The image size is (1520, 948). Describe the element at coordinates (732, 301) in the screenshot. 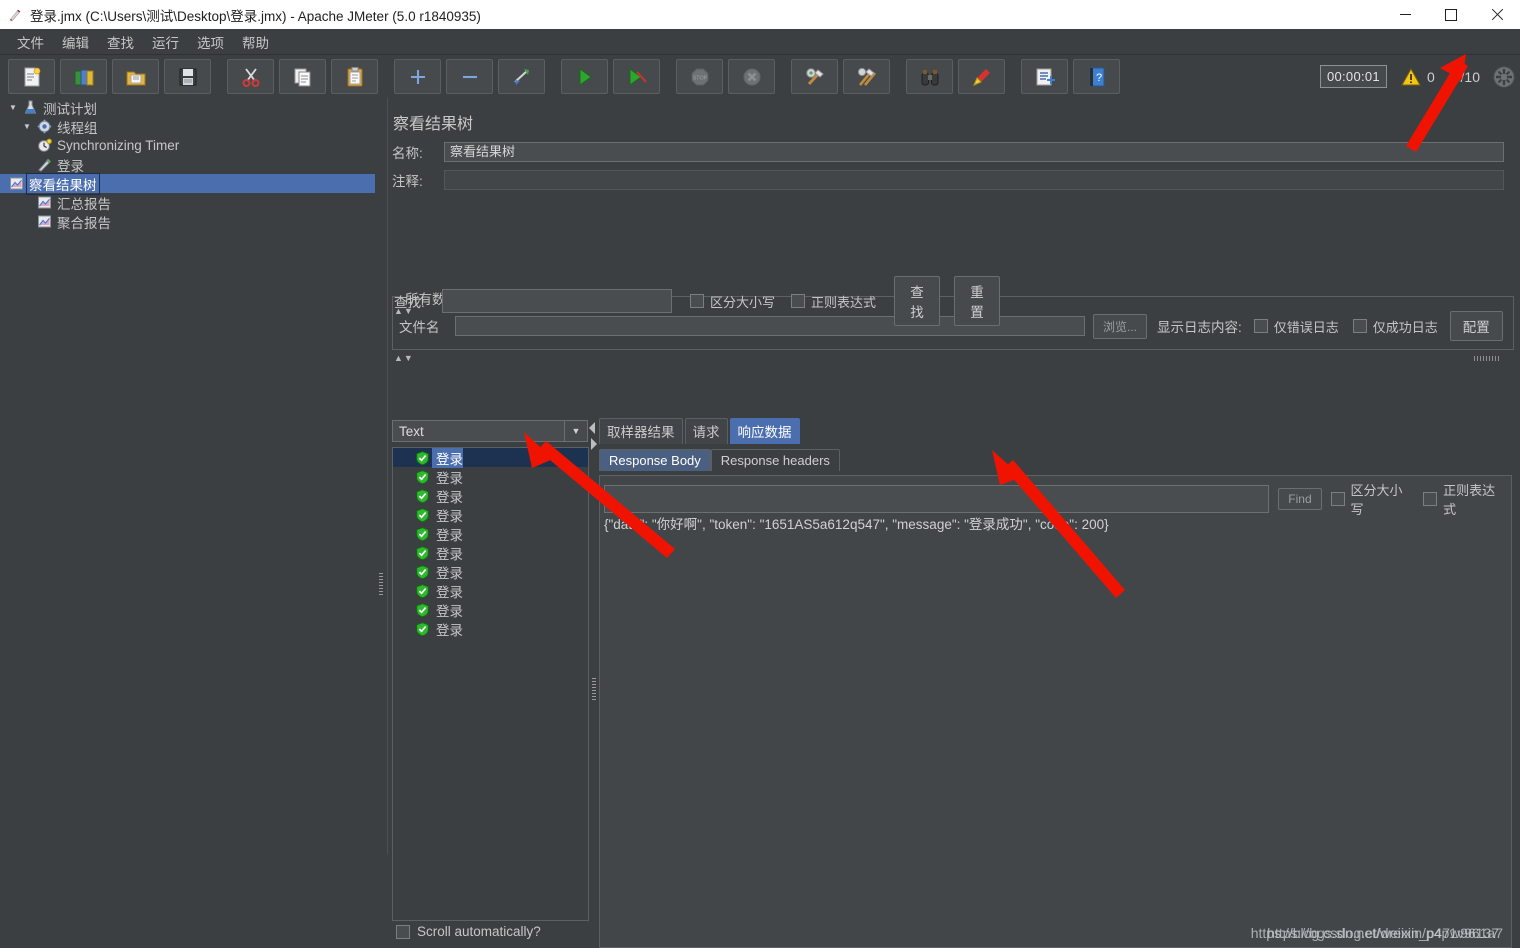

I see `search-case-sensitive-checkbox: 区分大小写` at that location.